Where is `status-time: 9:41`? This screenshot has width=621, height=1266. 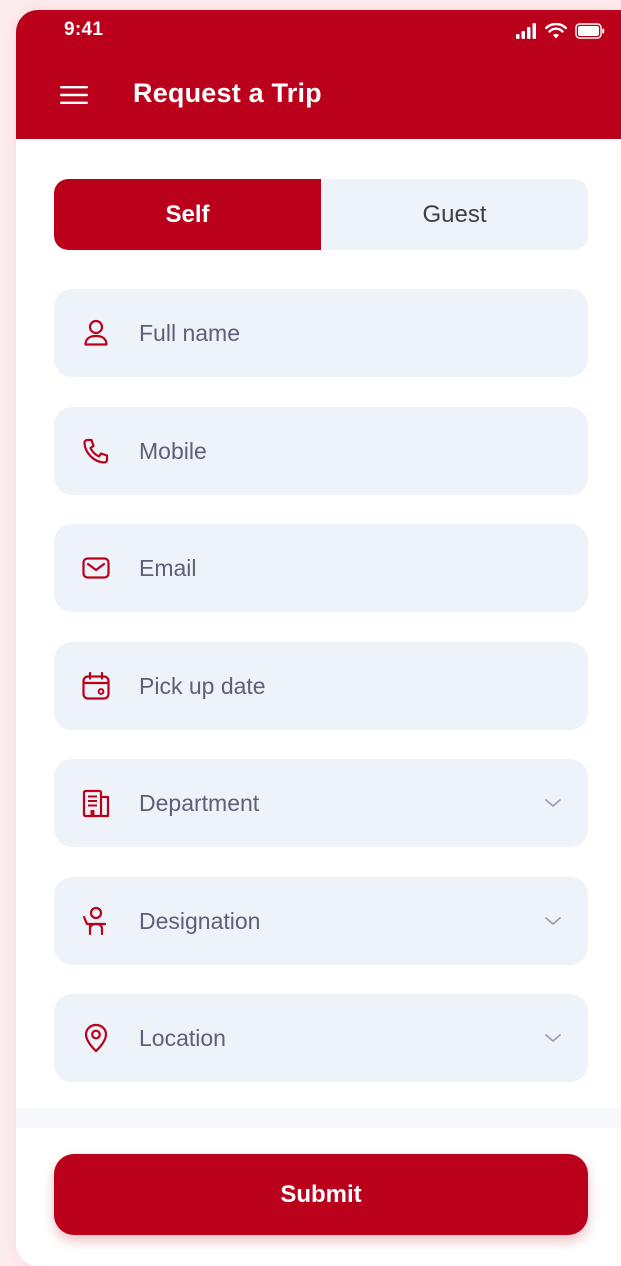
status-time: 9:41 is located at coordinates (84, 29).